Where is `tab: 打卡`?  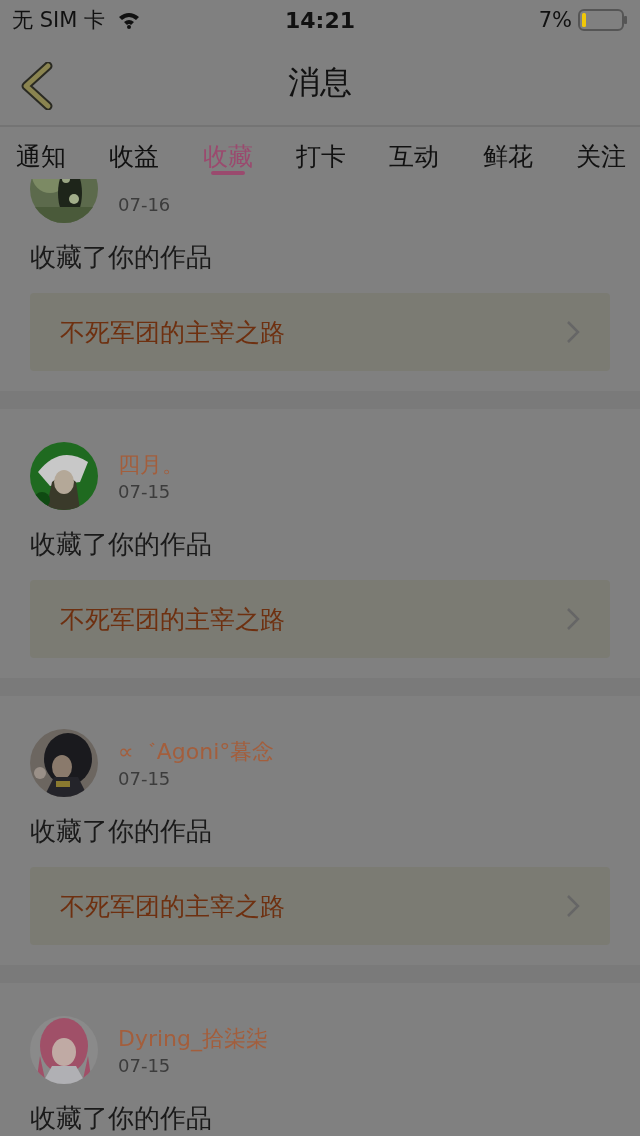 tab: 打卡 is located at coordinates (321, 153).